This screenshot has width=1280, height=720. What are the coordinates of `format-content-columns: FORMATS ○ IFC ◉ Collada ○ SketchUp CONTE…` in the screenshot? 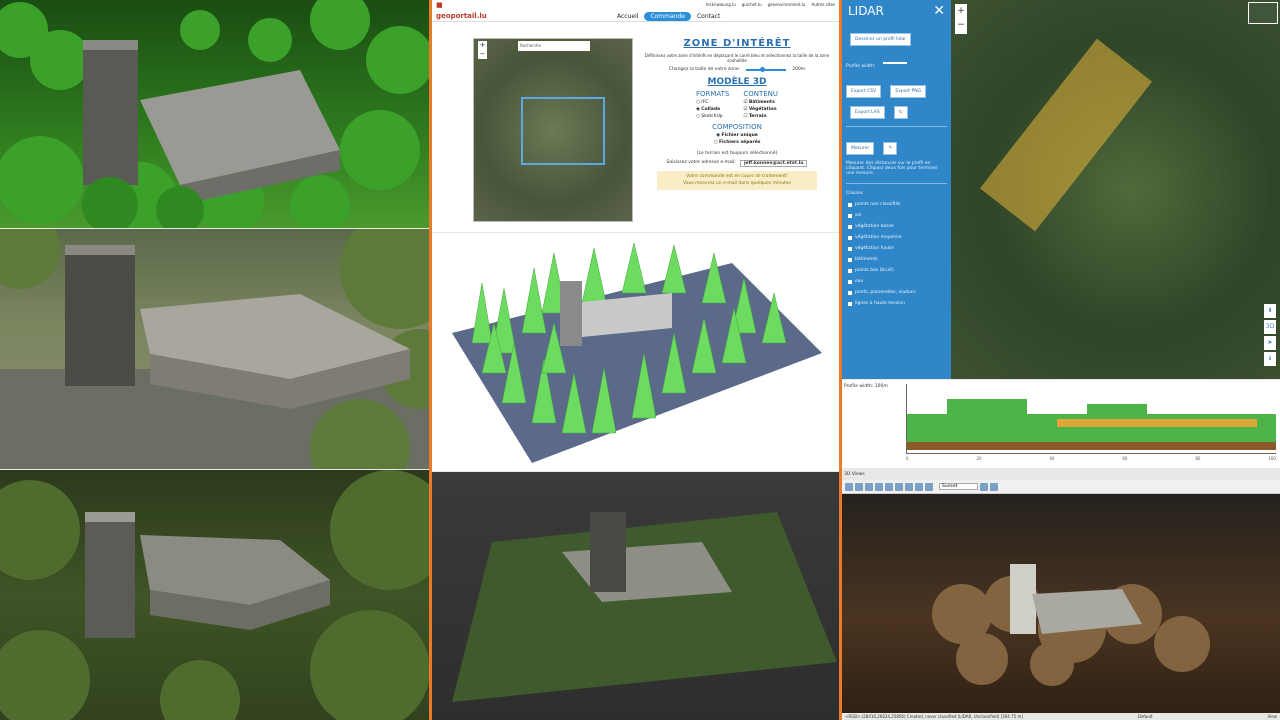 It's located at (737, 104).